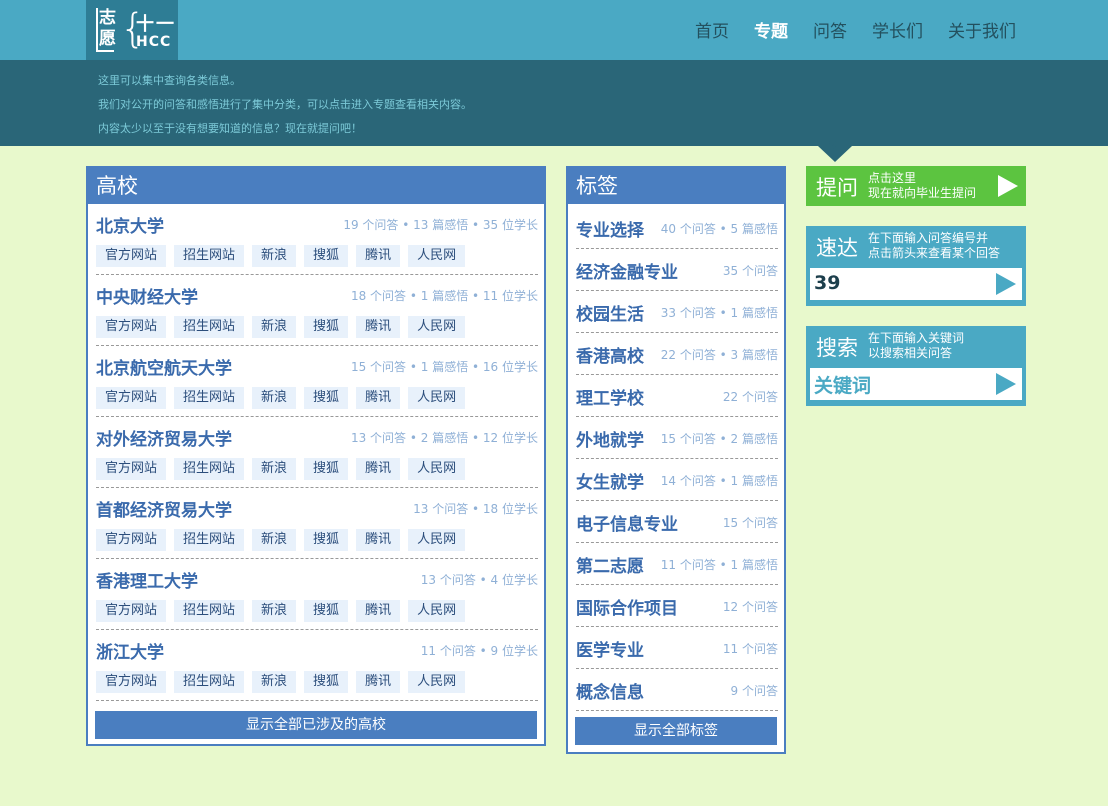 Image resolution: width=1108 pixels, height=806 pixels. Describe the element at coordinates (855, 29) in the screenshot. I see `main-nav: 首页 专题 问答 学长们 关于我们` at that location.